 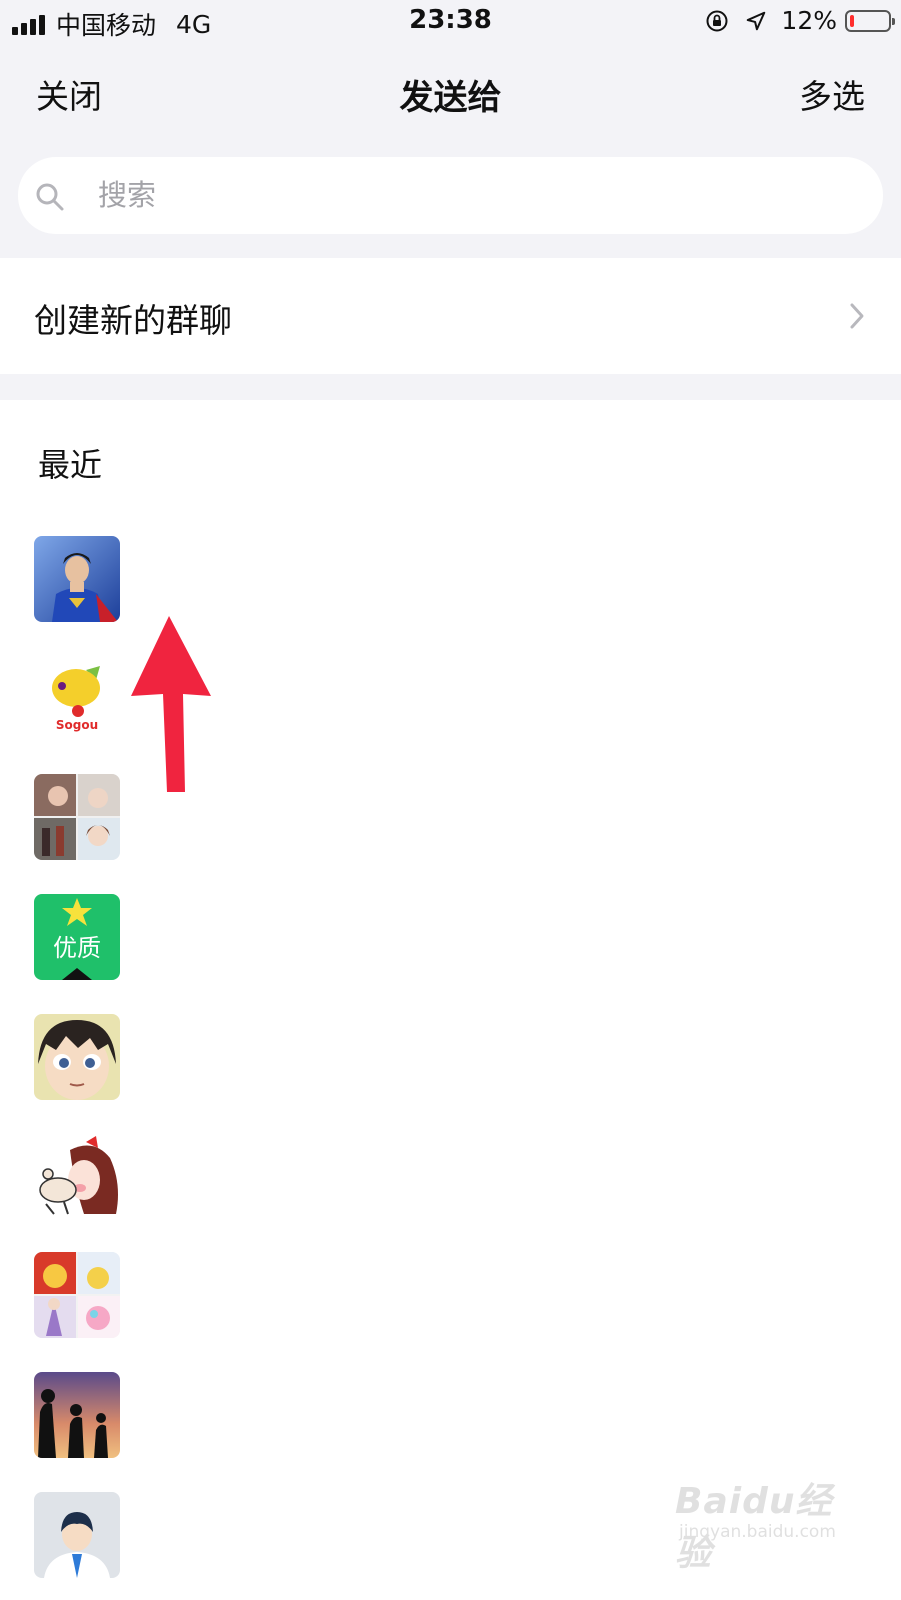 I want to click on search-bar, so click(x=450, y=195).